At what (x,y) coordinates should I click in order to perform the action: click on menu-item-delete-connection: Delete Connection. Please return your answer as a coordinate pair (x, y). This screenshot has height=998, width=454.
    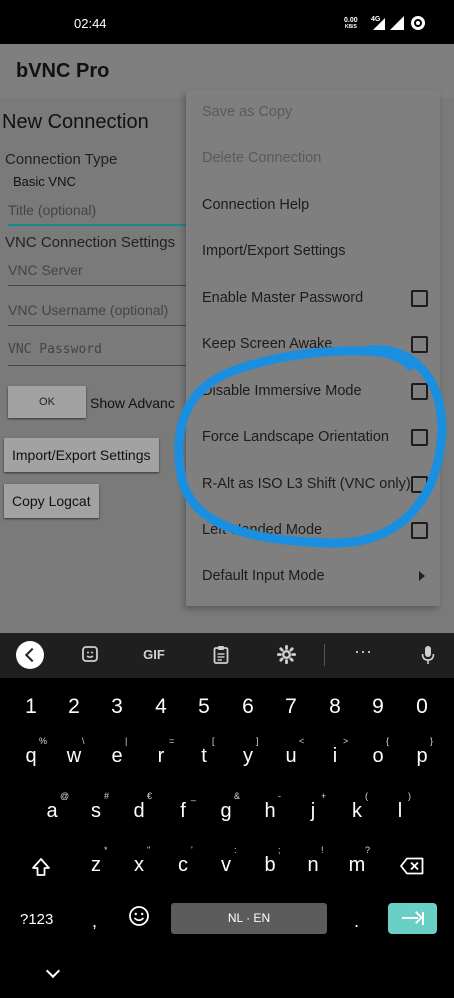
    Looking at the image, I should click on (313, 159).